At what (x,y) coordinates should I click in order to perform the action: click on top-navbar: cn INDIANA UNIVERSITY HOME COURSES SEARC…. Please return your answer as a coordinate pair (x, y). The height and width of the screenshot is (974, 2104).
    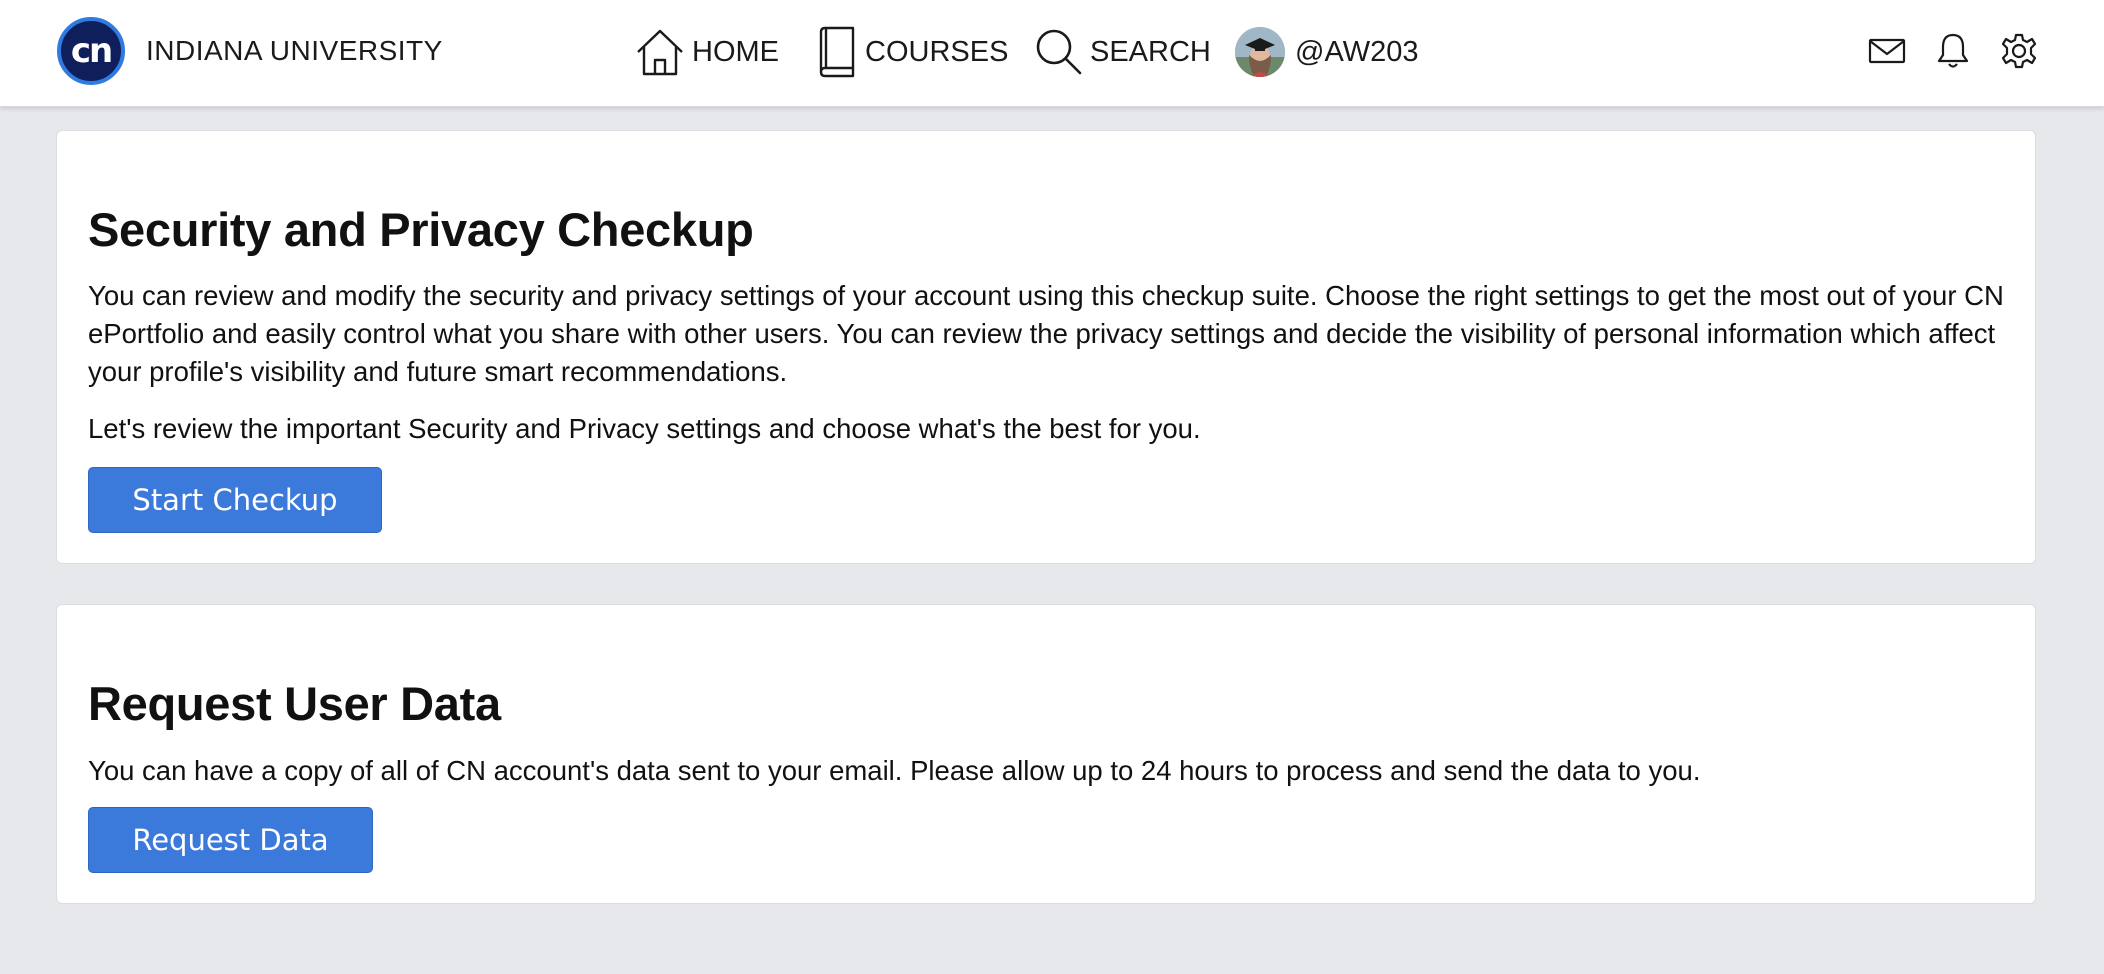
    Looking at the image, I should click on (1052, 53).